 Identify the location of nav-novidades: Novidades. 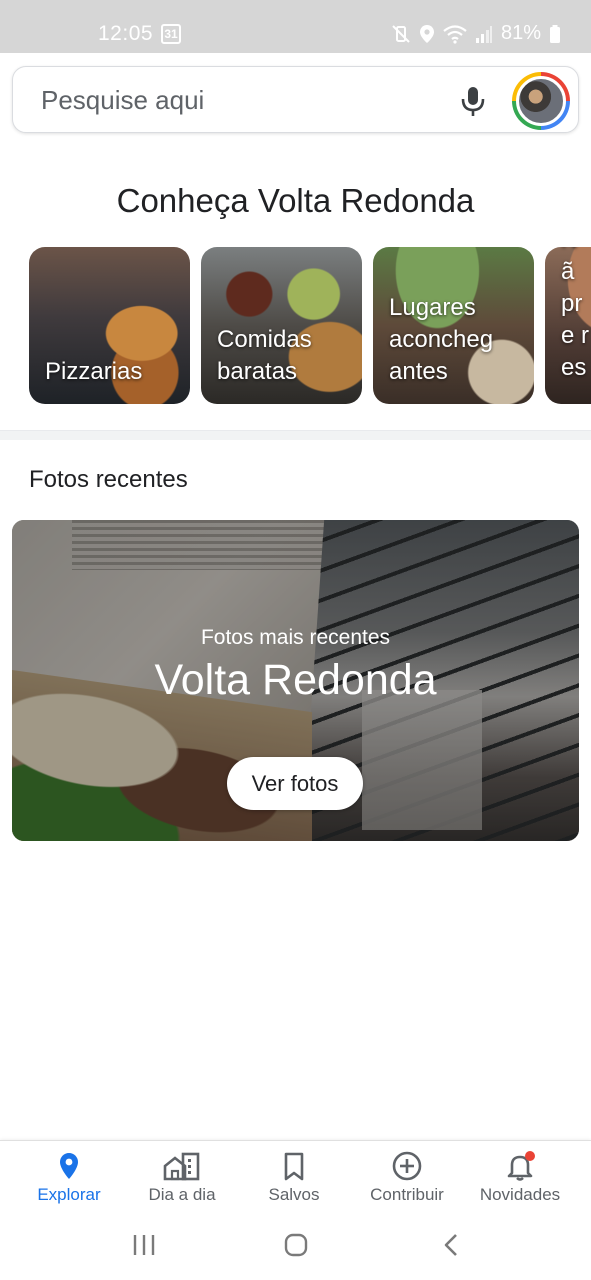
(520, 1177).